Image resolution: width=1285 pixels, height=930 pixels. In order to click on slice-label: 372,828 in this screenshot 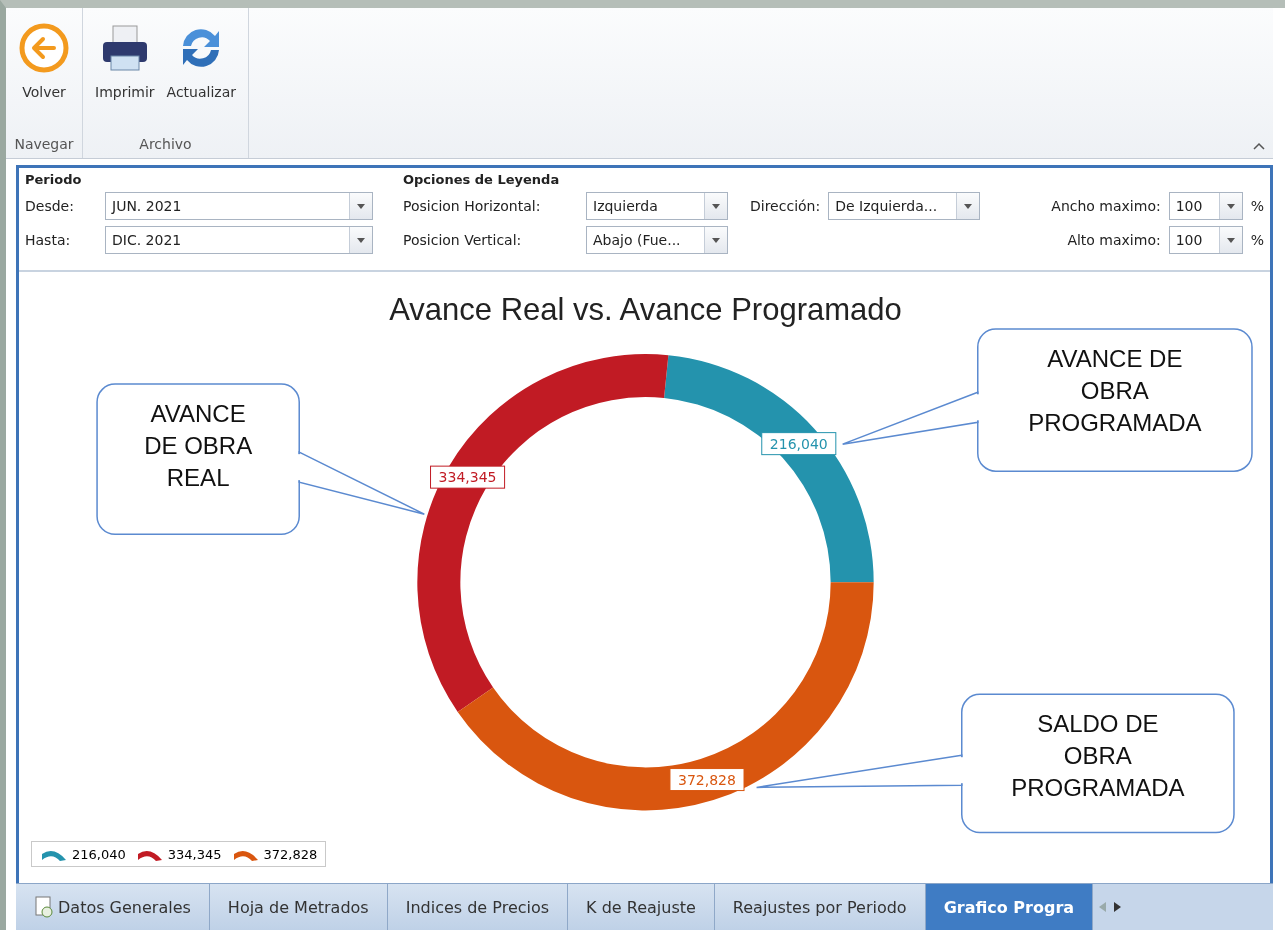, I will do `click(707, 779)`.